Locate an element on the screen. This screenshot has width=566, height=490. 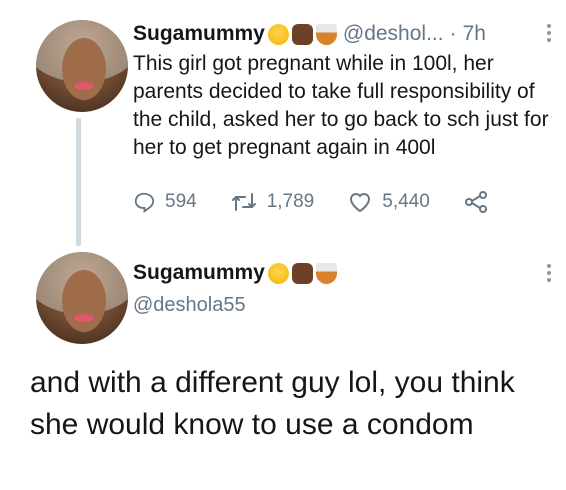
reply-icon is located at coordinates (144, 202).